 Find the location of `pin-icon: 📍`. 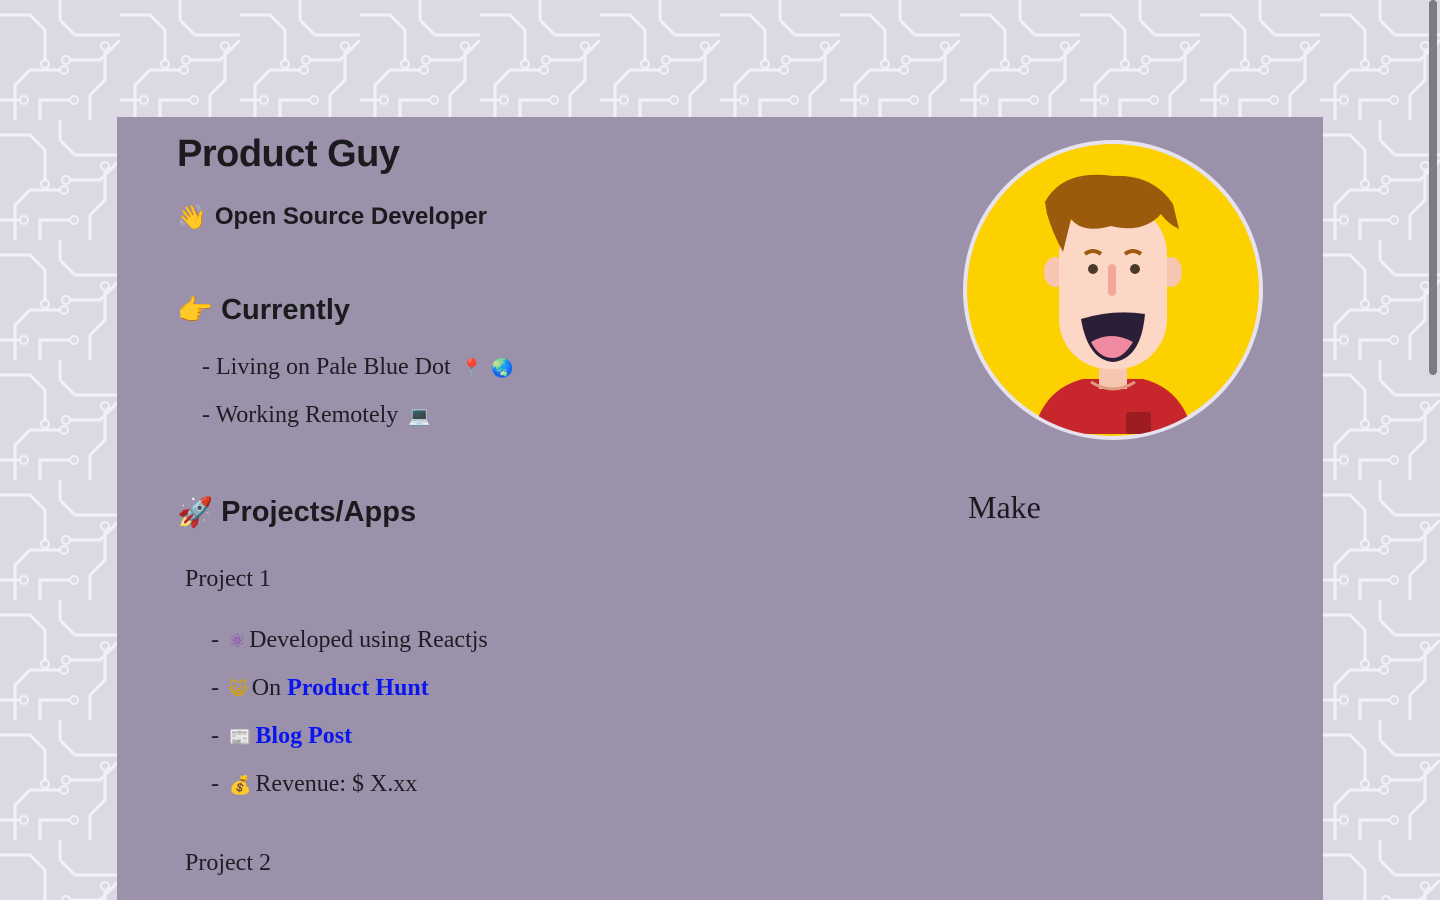

pin-icon: 📍 is located at coordinates (472, 368).